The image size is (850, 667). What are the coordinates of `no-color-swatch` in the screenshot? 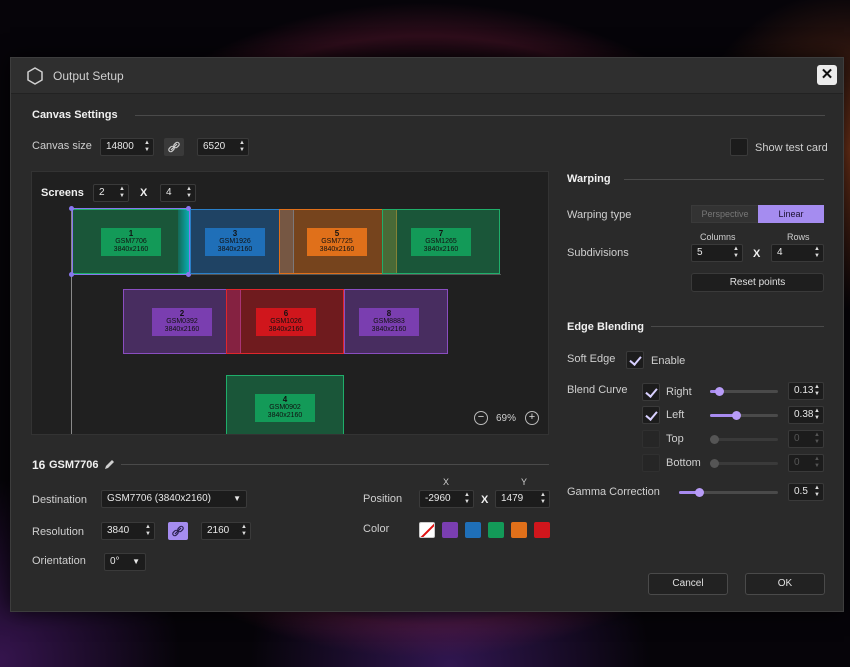 It's located at (427, 530).